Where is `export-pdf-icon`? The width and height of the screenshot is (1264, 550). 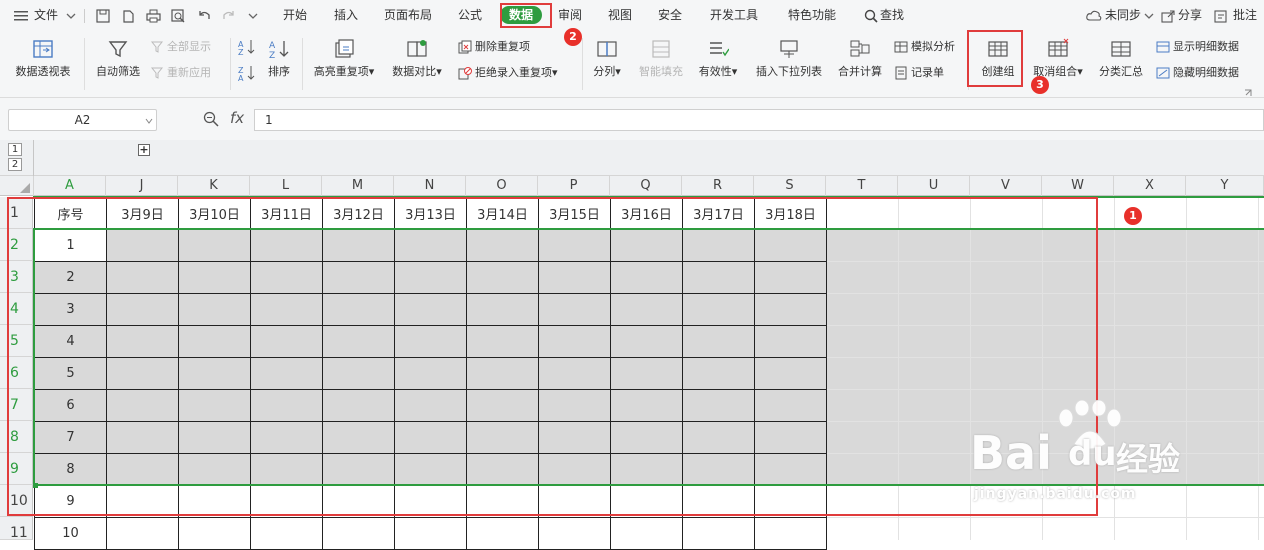
export-pdf-icon is located at coordinates (128, 15).